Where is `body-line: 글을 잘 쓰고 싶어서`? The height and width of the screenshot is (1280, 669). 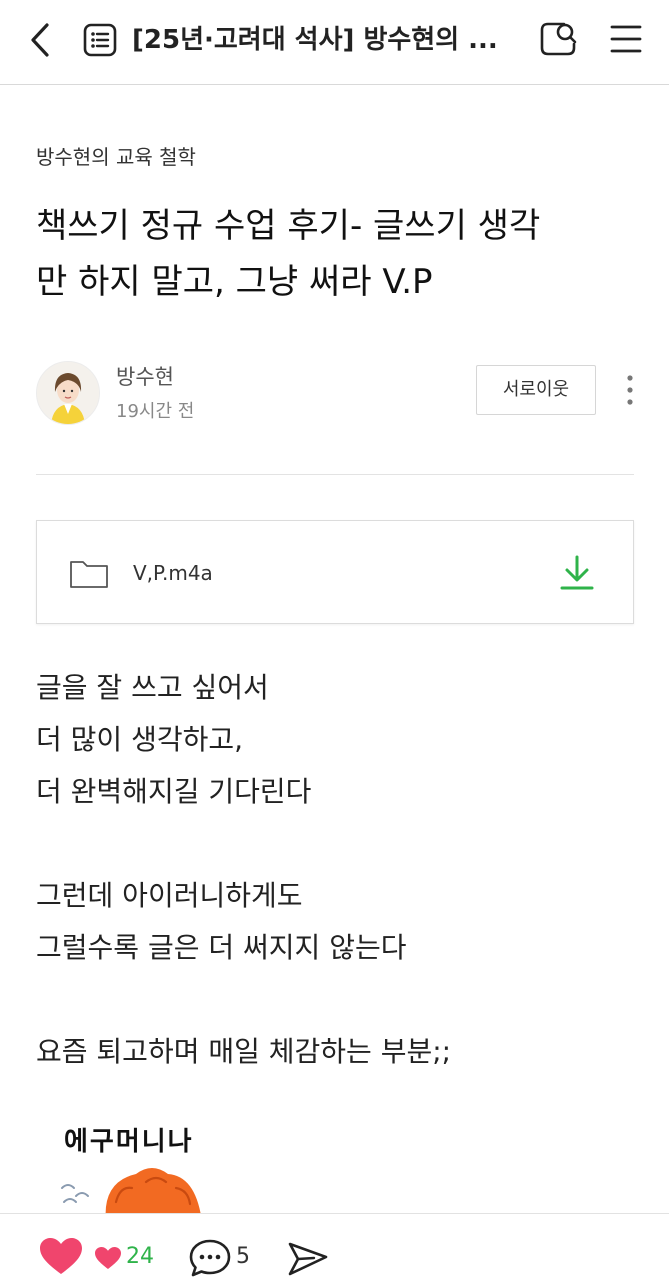 body-line: 글을 잘 쓰고 싶어서 is located at coordinates (152, 687).